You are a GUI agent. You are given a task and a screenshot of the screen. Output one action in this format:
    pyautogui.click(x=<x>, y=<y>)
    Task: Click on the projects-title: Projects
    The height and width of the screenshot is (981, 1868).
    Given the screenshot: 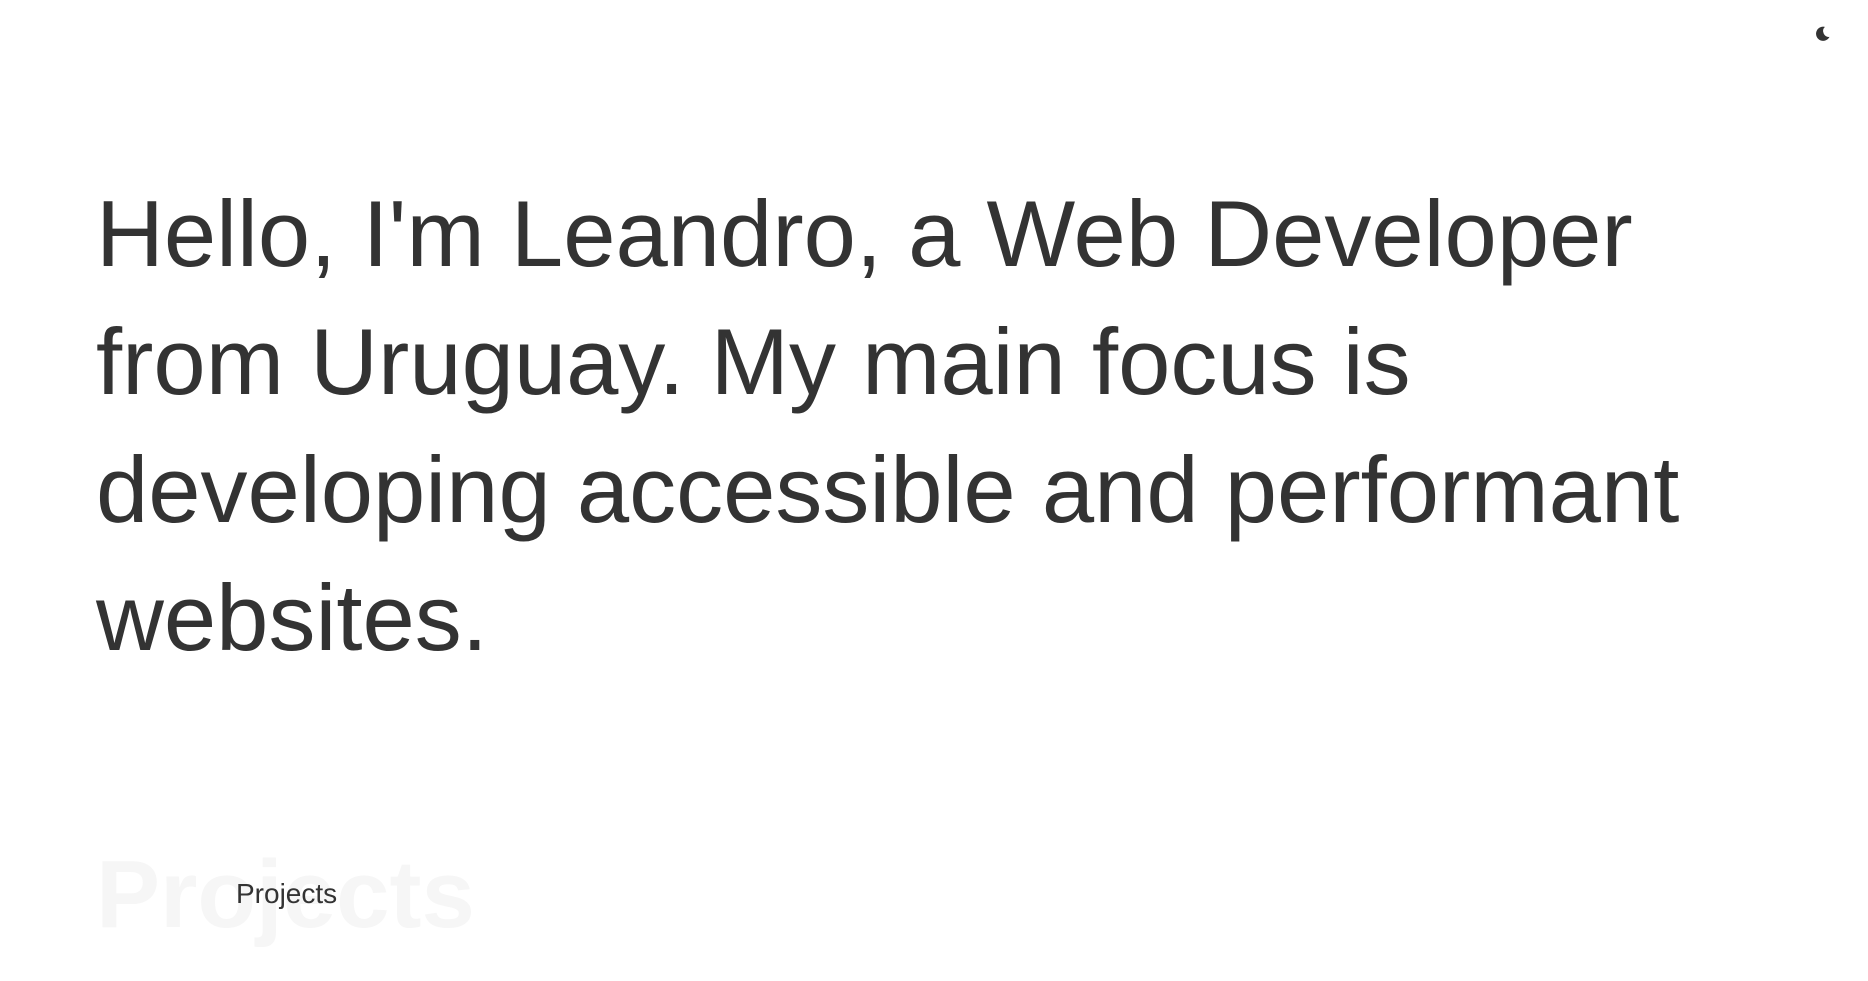 What is the action you would take?
    pyautogui.click(x=287, y=893)
    